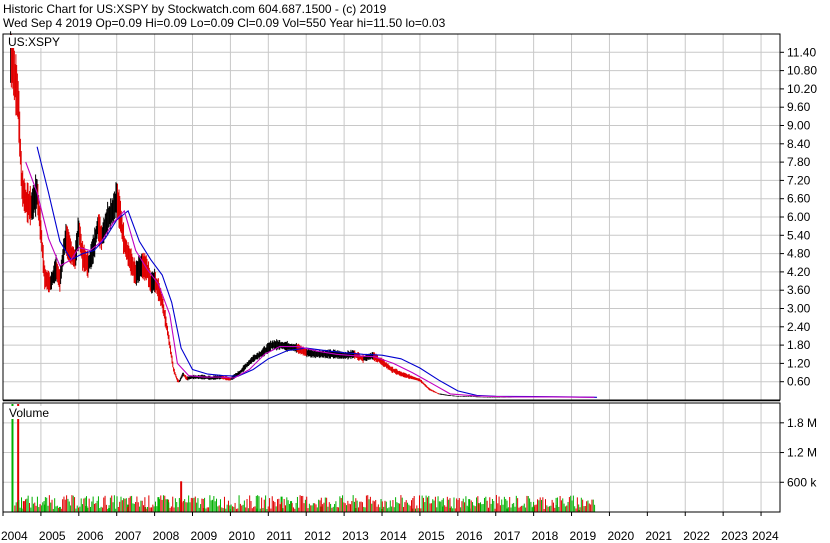 Image resolution: width=830 pixels, height=543 pixels. I want to click on price-tick-label: 3.60, so click(799, 290).